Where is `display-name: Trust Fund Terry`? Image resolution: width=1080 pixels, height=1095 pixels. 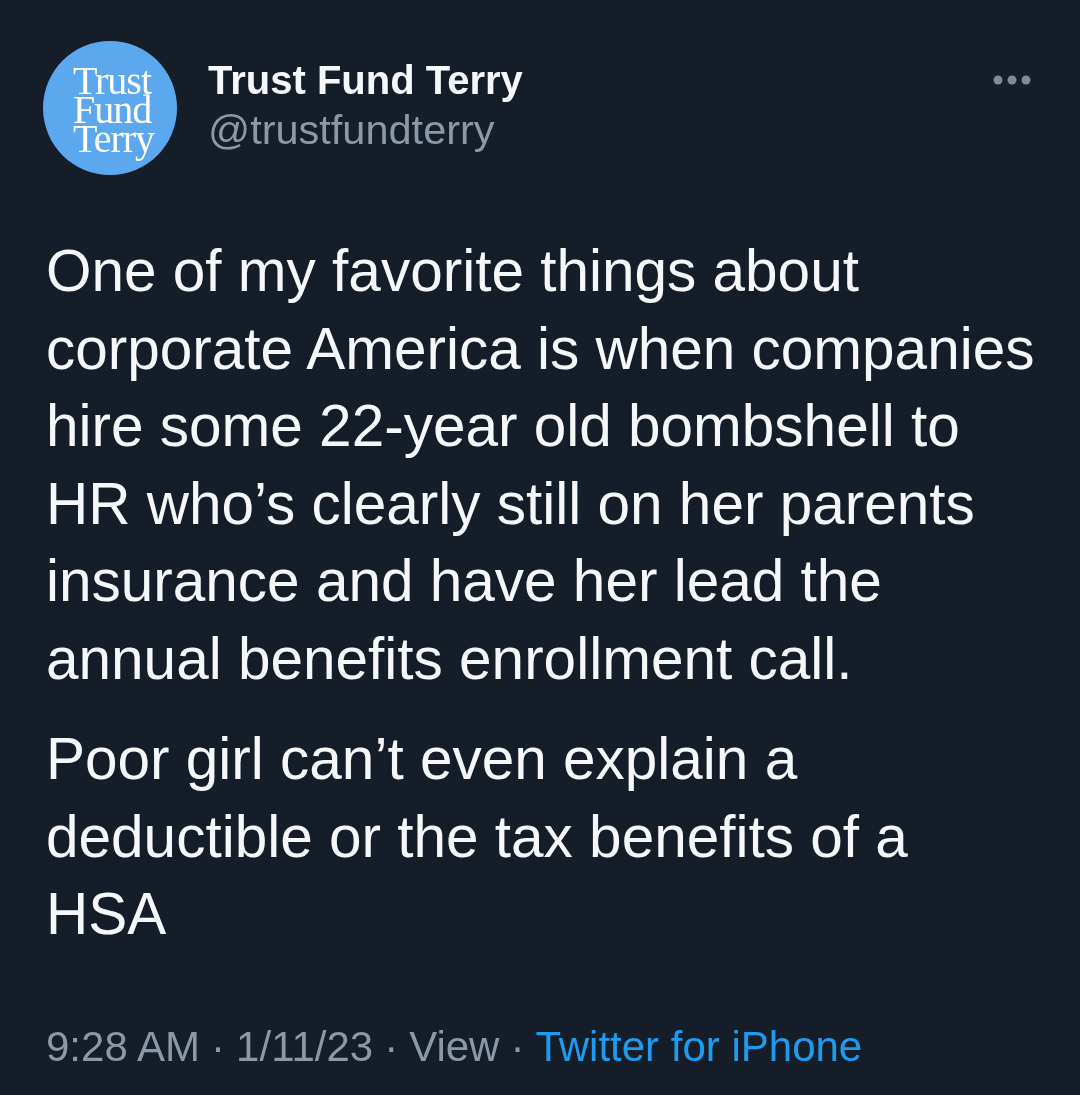 display-name: Trust Fund Terry is located at coordinates (365, 80).